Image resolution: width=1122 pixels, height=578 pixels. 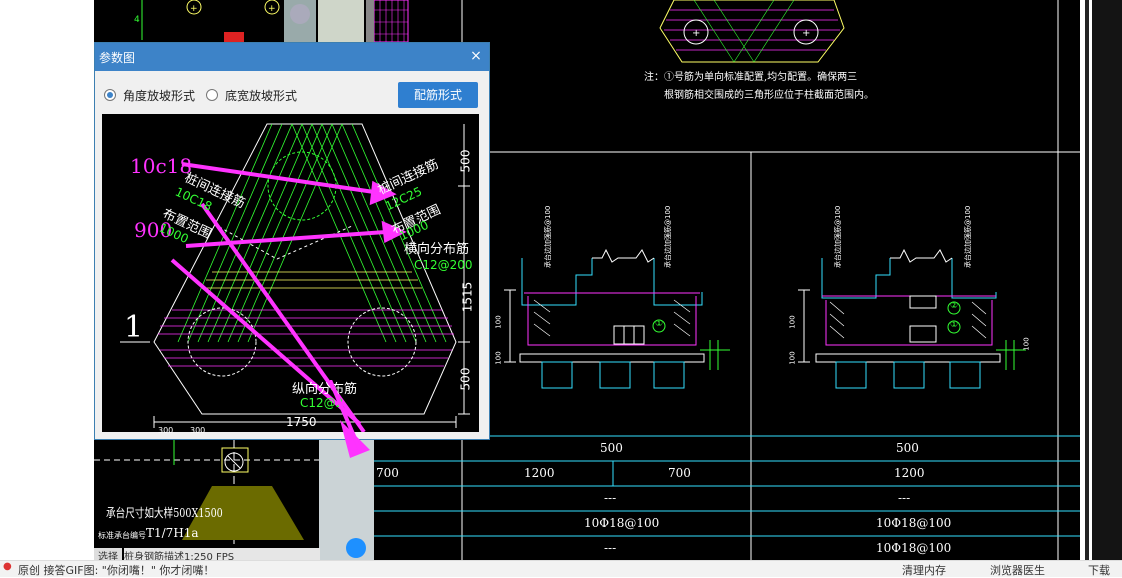 What do you see at coordinates (438, 95) in the screenshot?
I see `rebar-form-button: 配筋形式` at bounding box center [438, 95].